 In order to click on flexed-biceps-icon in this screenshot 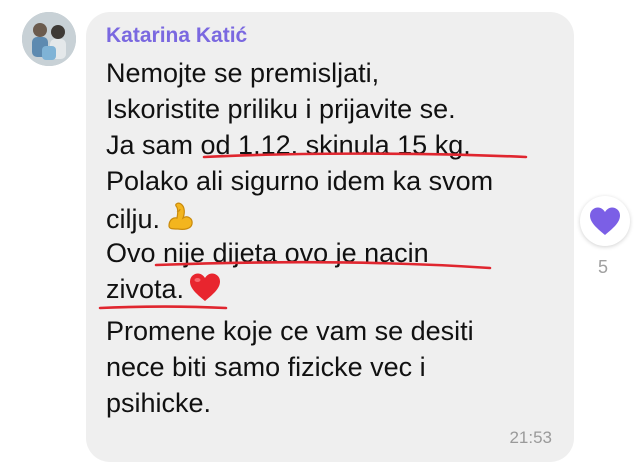, I will do `click(180, 220)`.